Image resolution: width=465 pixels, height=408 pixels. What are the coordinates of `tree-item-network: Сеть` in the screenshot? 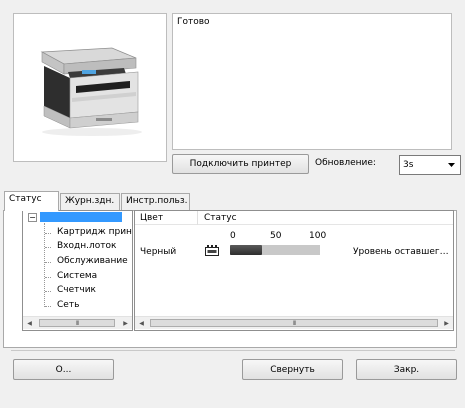 It's located at (68, 305).